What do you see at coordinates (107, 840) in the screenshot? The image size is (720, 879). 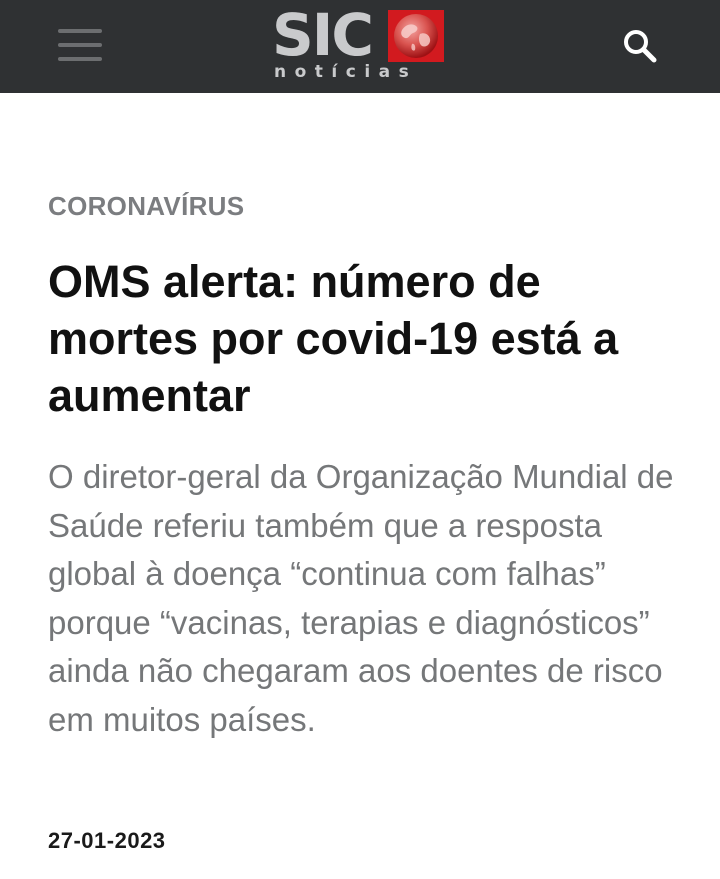 I see `article-date: 27-01-2023` at bounding box center [107, 840].